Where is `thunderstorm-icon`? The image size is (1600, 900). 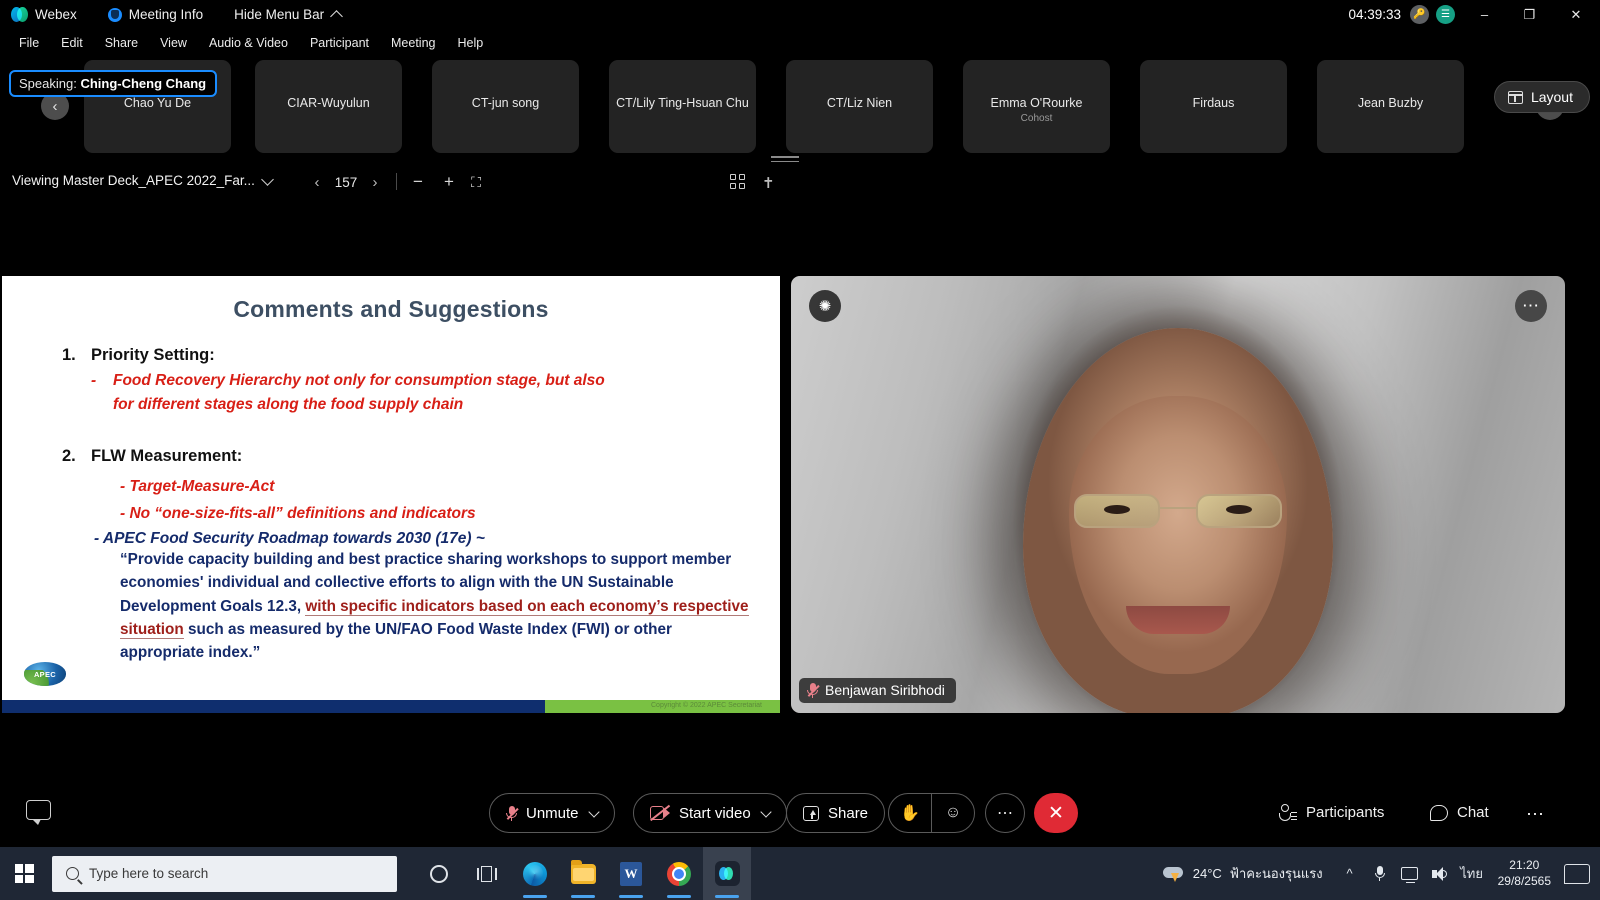 thunderstorm-icon is located at coordinates (1173, 874).